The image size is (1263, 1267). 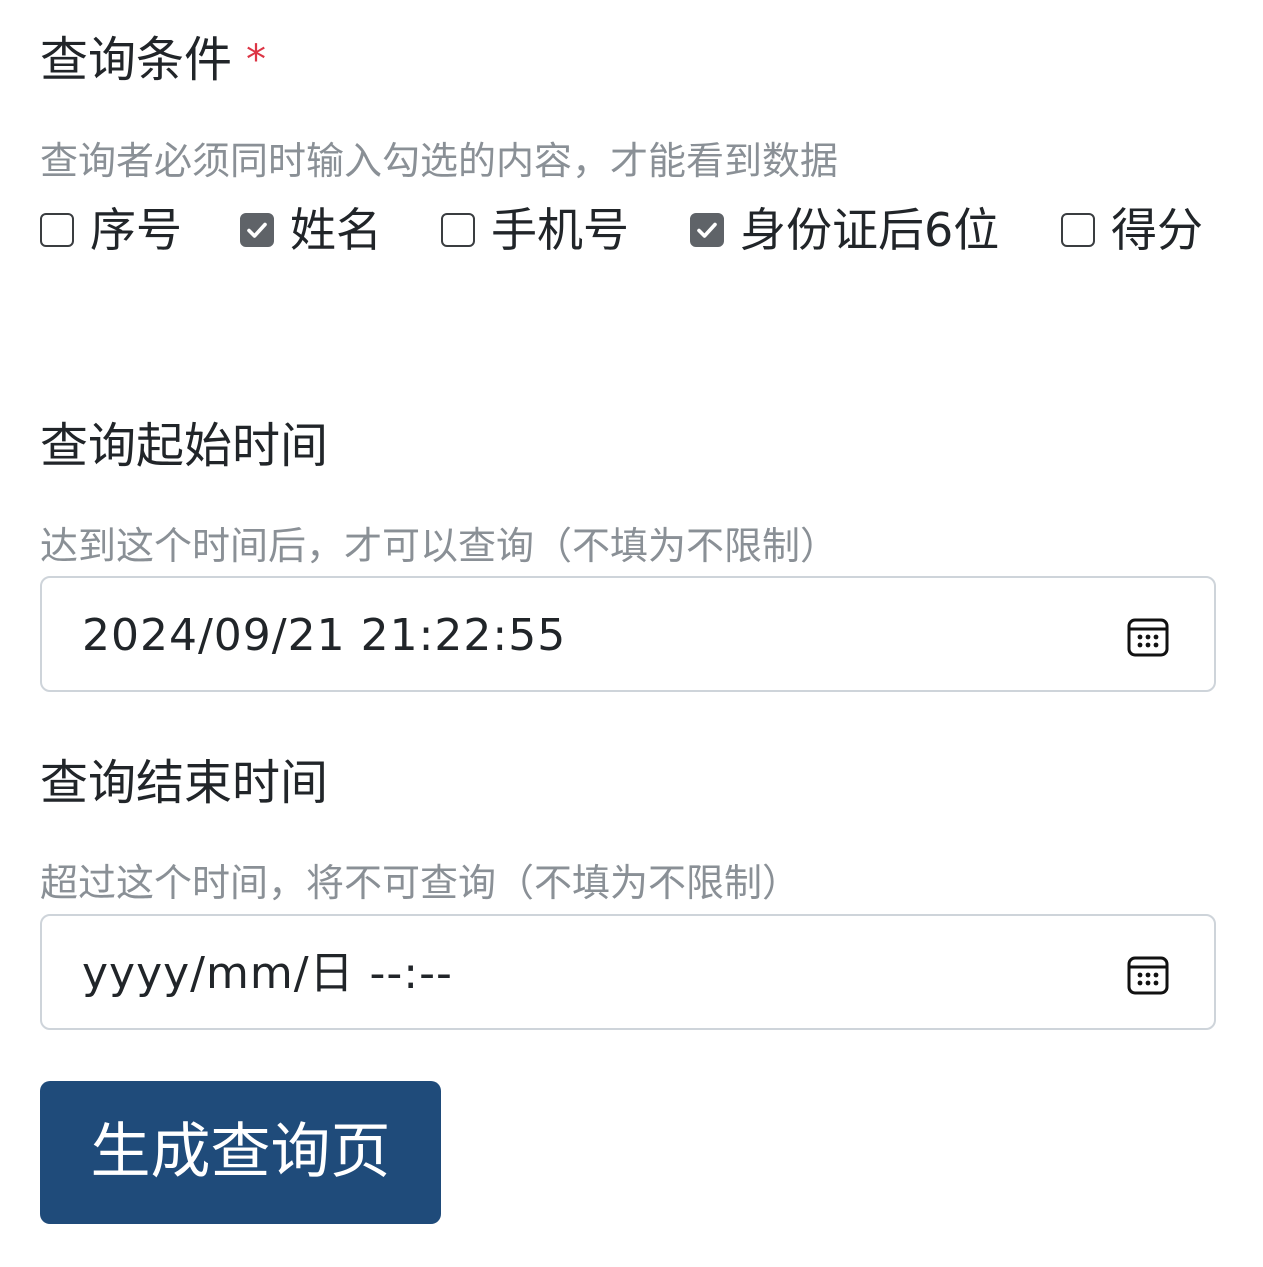 What do you see at coordinates (324, 635) in the screenshot?
I see `start-time-value: 2024/09/21 21:22:55` at bounding box center [324, 635].